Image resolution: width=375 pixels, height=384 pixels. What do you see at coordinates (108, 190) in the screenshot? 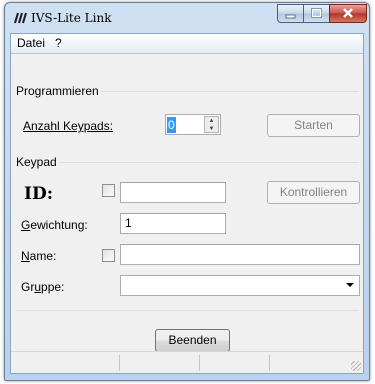
I see `id-checkbox` at bounding box center [108, 190].